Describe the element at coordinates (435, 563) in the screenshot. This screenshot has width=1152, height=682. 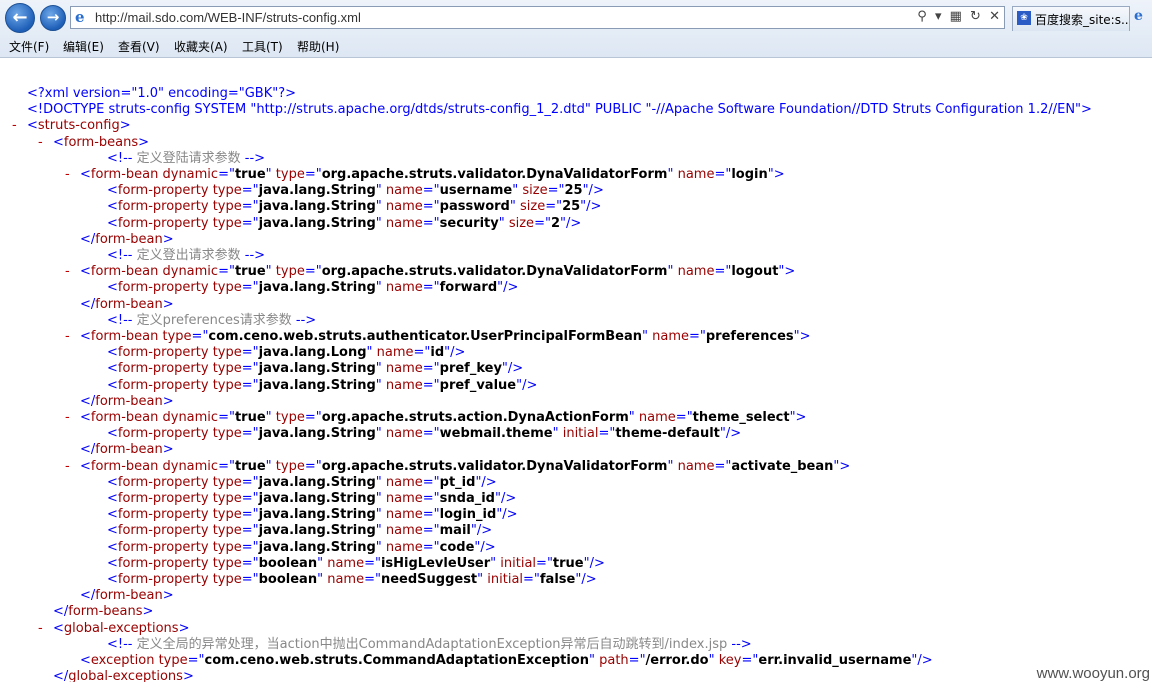
I see `xml-token: isHigLevleUser` at that location.